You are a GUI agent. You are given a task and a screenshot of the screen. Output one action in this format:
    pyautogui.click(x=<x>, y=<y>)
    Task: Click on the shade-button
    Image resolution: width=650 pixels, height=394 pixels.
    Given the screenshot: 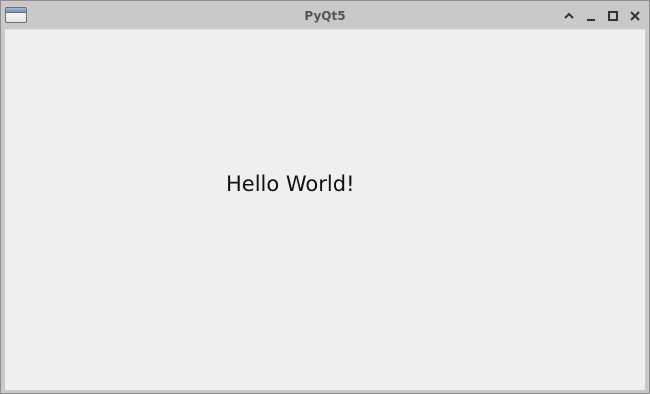 What is the action you would take?
    pyautogui.click(x=569, y=16)
    